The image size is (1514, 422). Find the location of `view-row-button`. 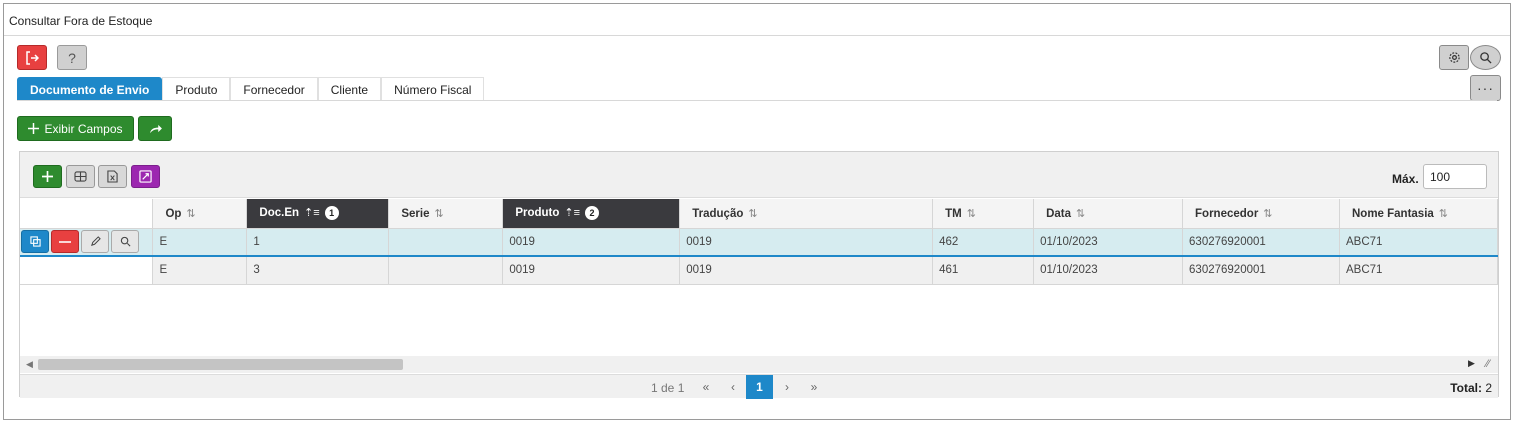

view-row-button is located at coordinates (125, 242).